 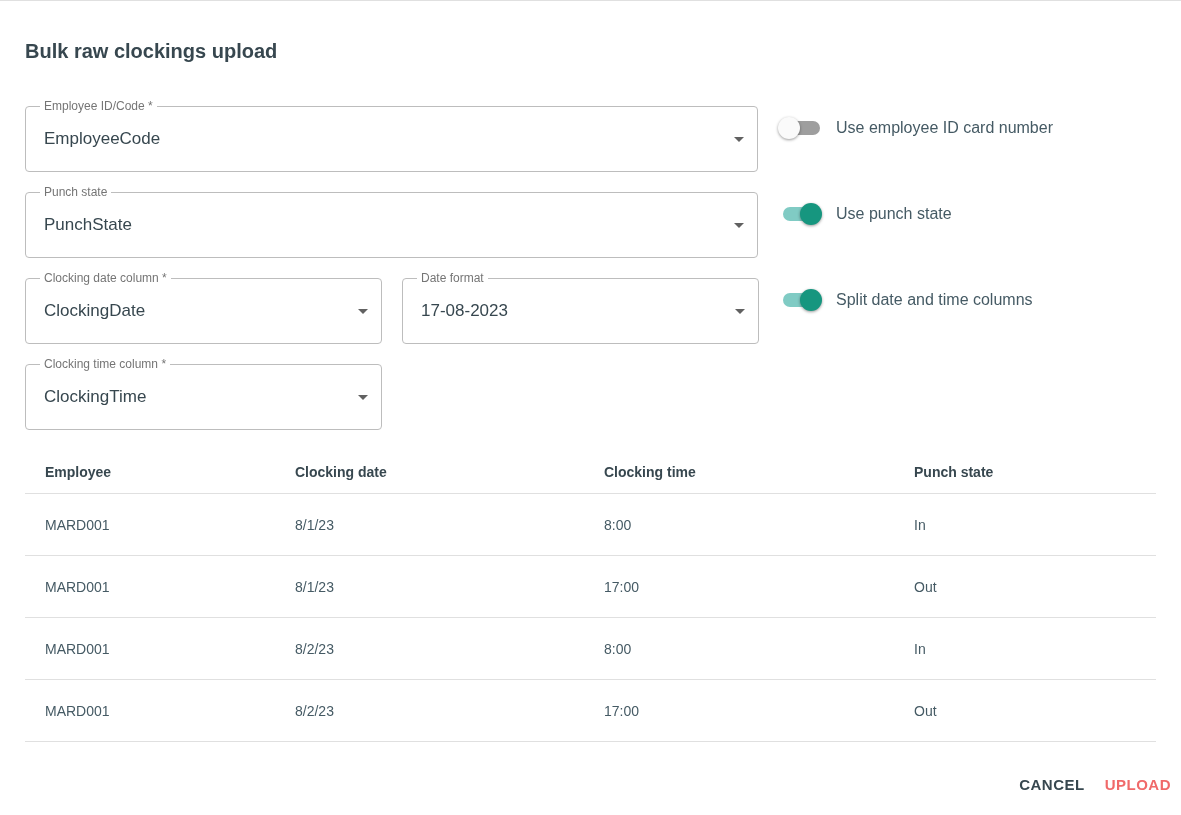 What do you see at coordinates (151, 51) in the screenshot?
I see `dialog-title: Bulk raw clockings upload` at bounding box center [151, 51].